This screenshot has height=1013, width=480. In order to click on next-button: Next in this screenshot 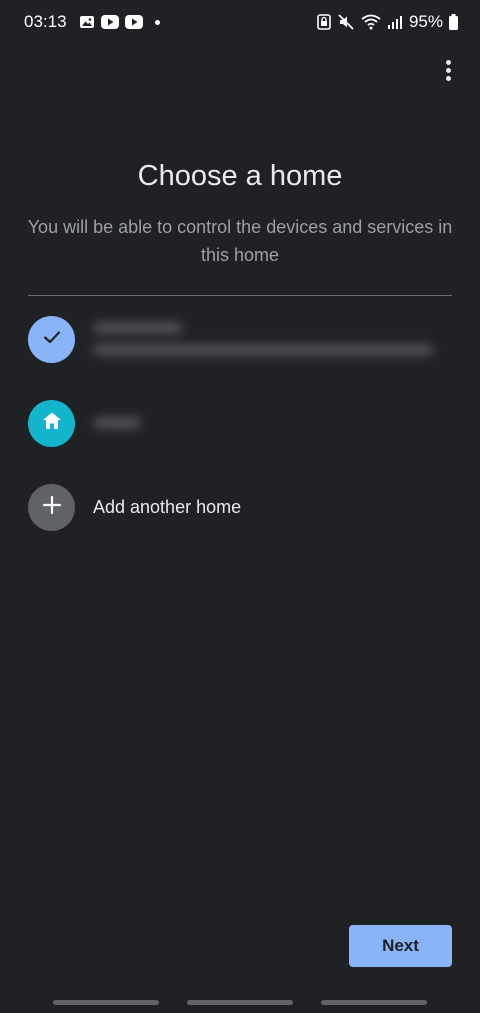, I will do `click(400, 946)`.